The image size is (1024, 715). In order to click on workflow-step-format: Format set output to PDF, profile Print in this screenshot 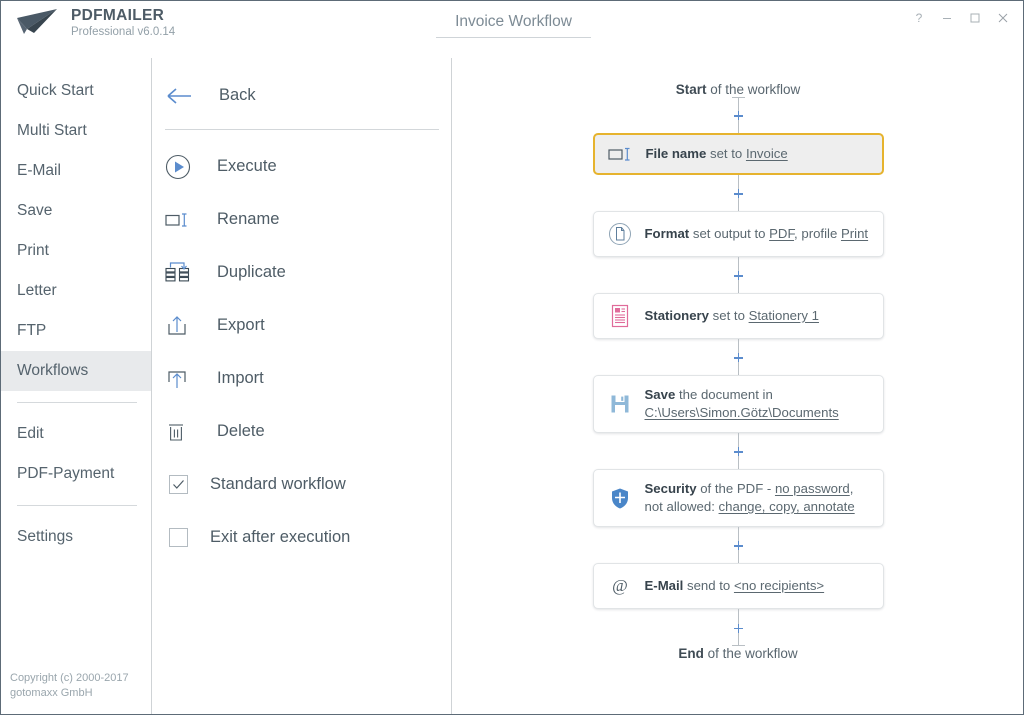, I will do `click(738, 234)`.